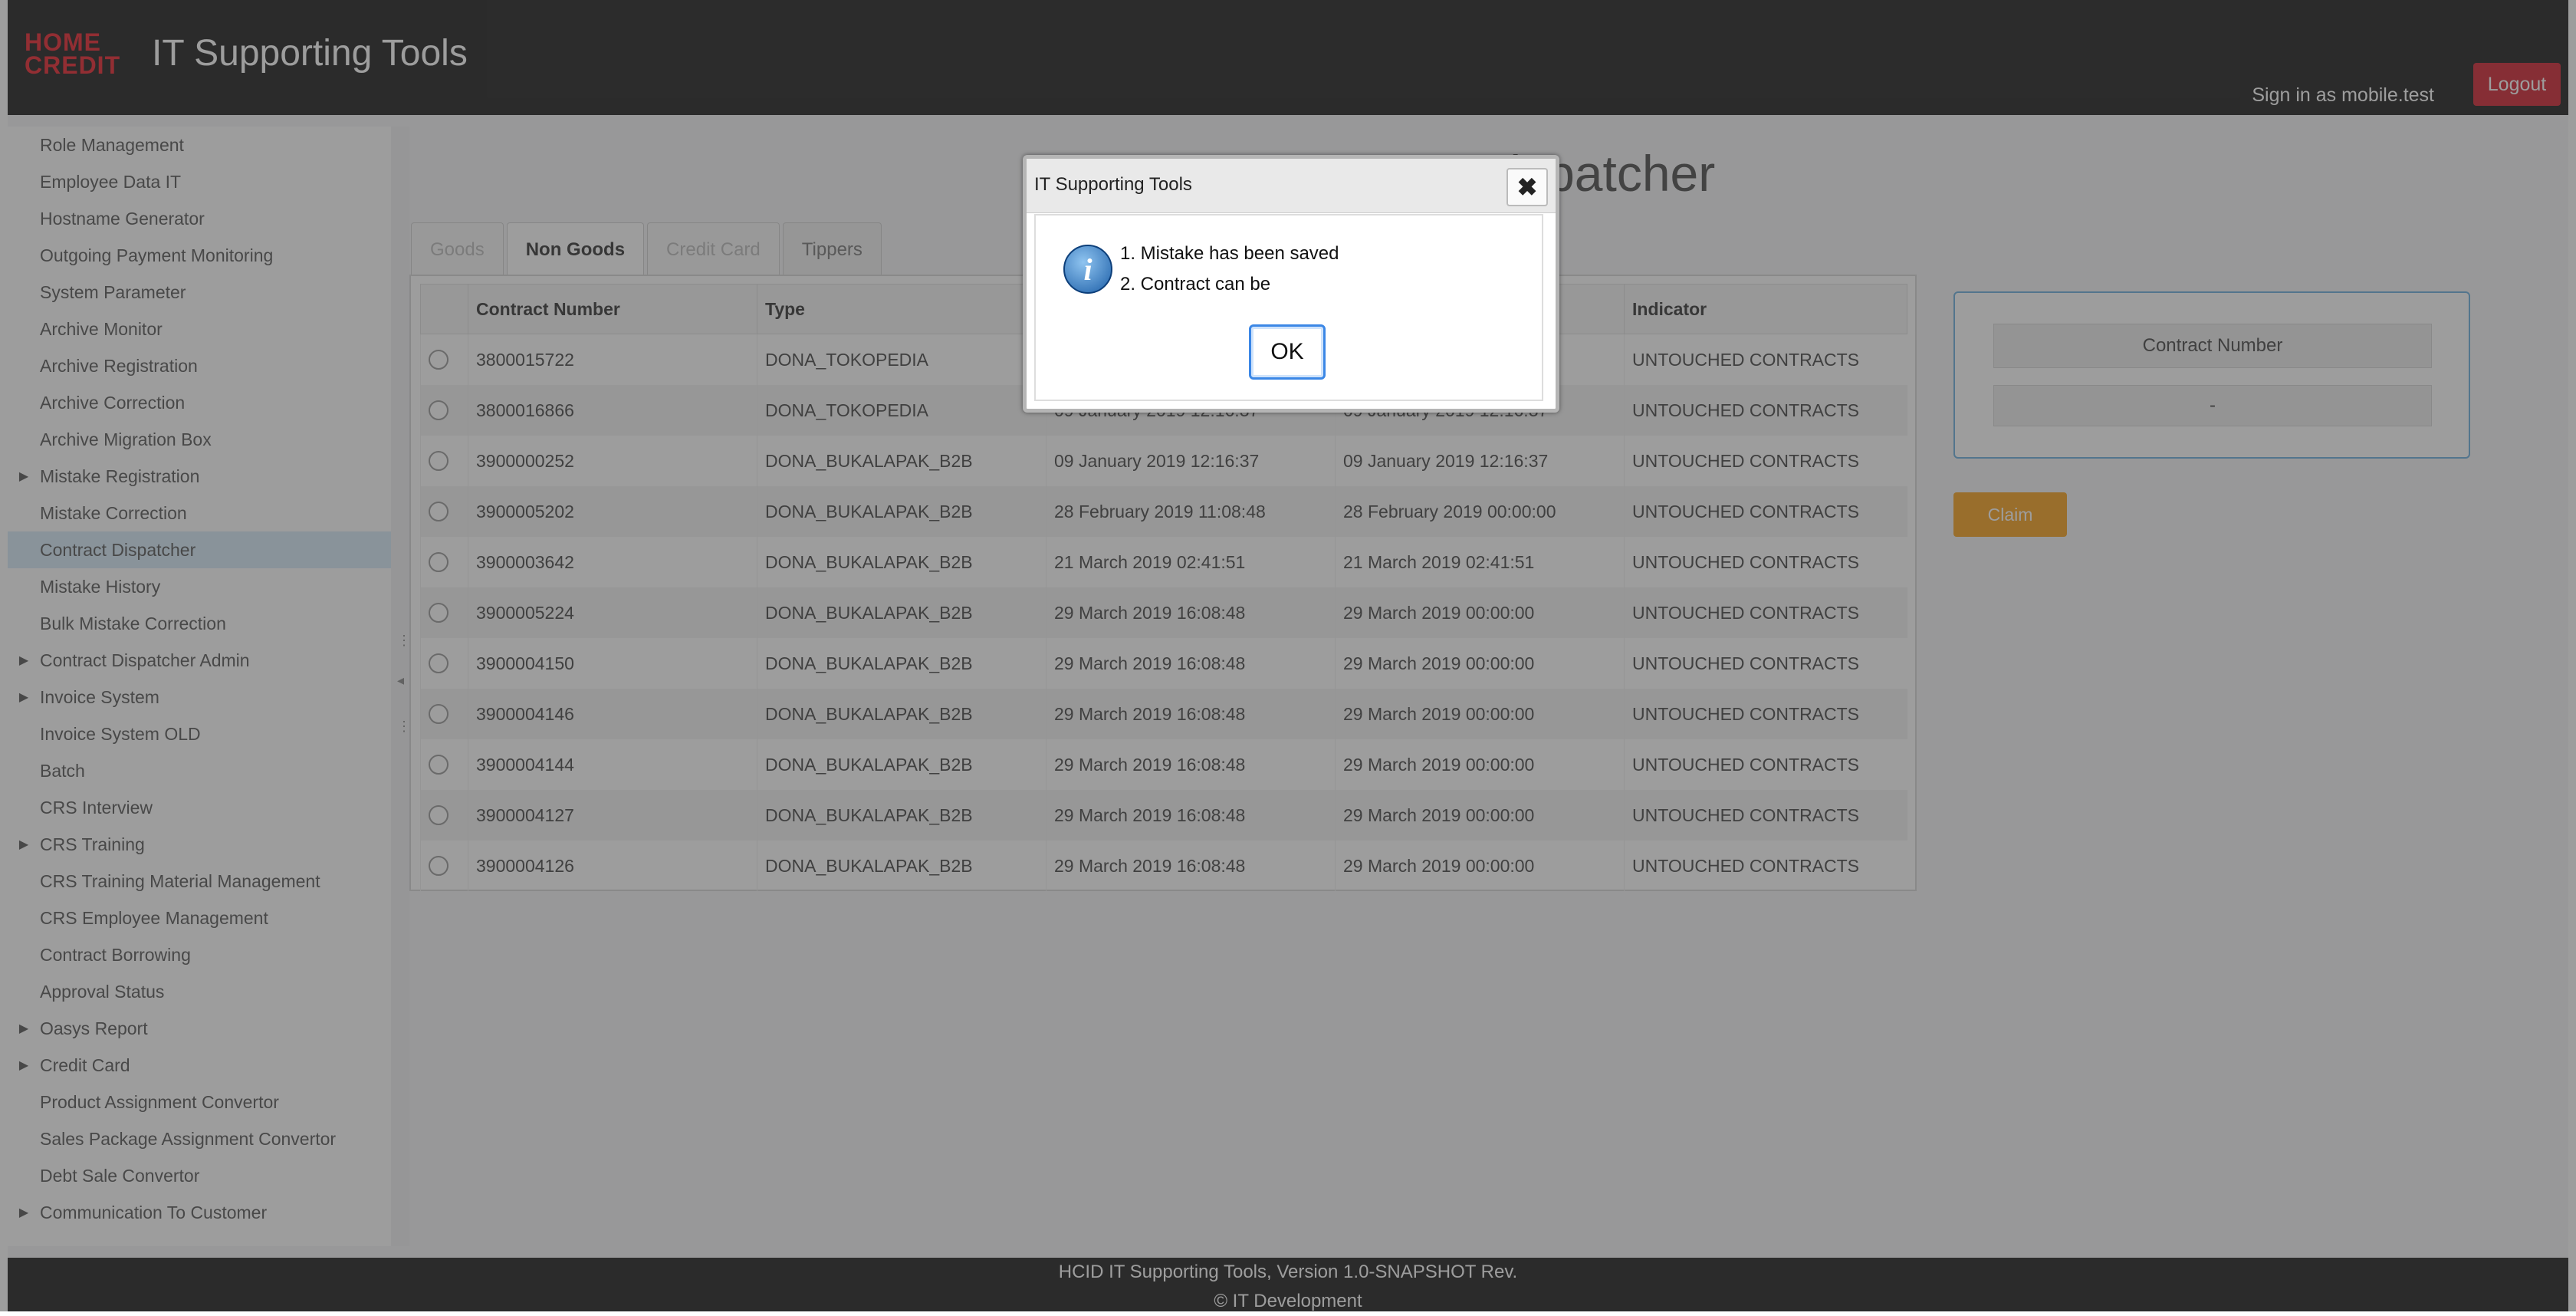 The height and width of the screenshot is (1316, 2576). Describe the element at coordinates (1195, 284) in the screenshot. I see `dialog-message-line-2: 2. Contract can be` at that location.